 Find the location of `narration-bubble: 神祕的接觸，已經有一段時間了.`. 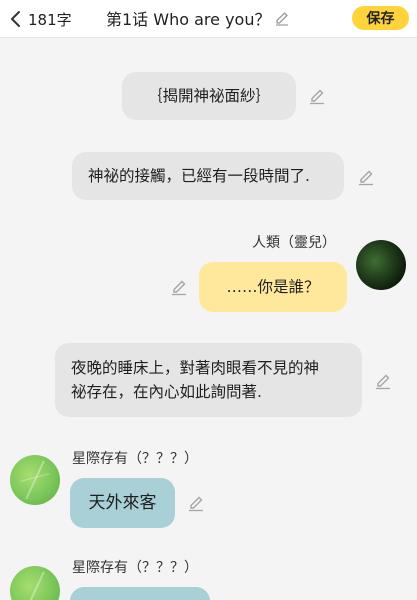

narration-bubble: 神祕的接觸，已經有一段時間了. is located at coordinates (208, 176).